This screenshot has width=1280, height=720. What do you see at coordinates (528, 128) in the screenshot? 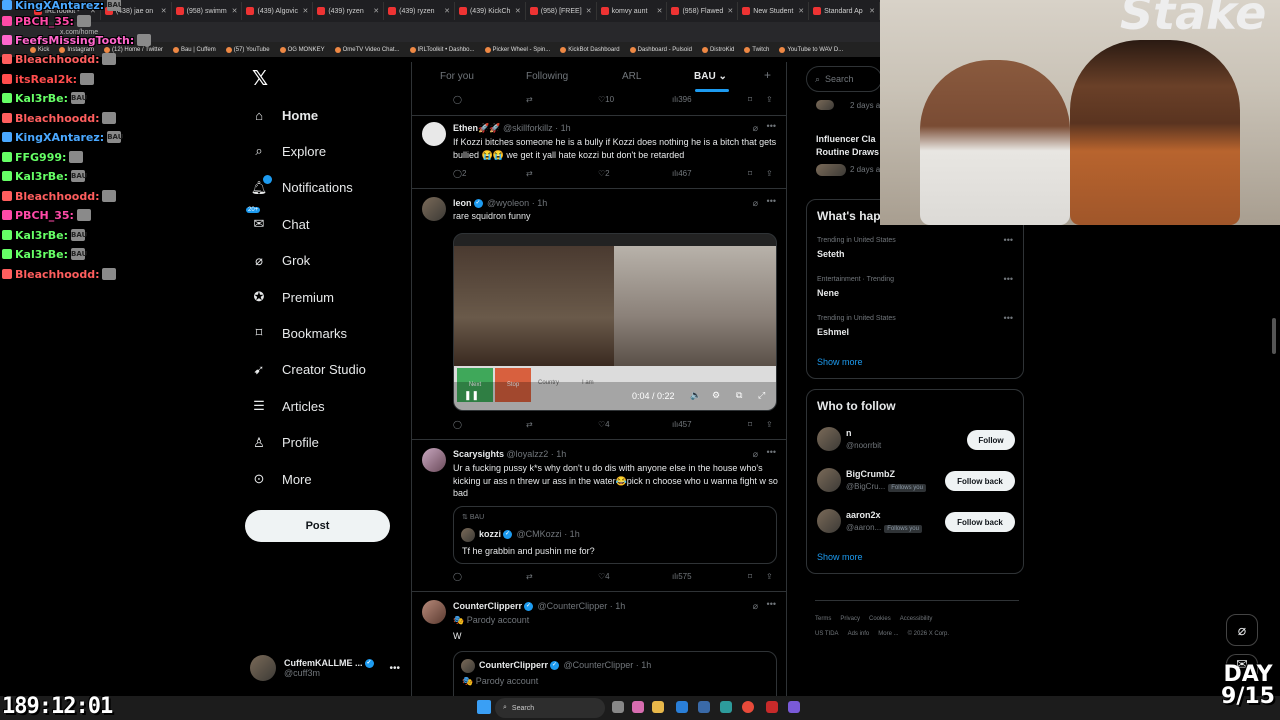
I see `tweet-author-handle: @skillforkillz` at bounding box center [528, 128].